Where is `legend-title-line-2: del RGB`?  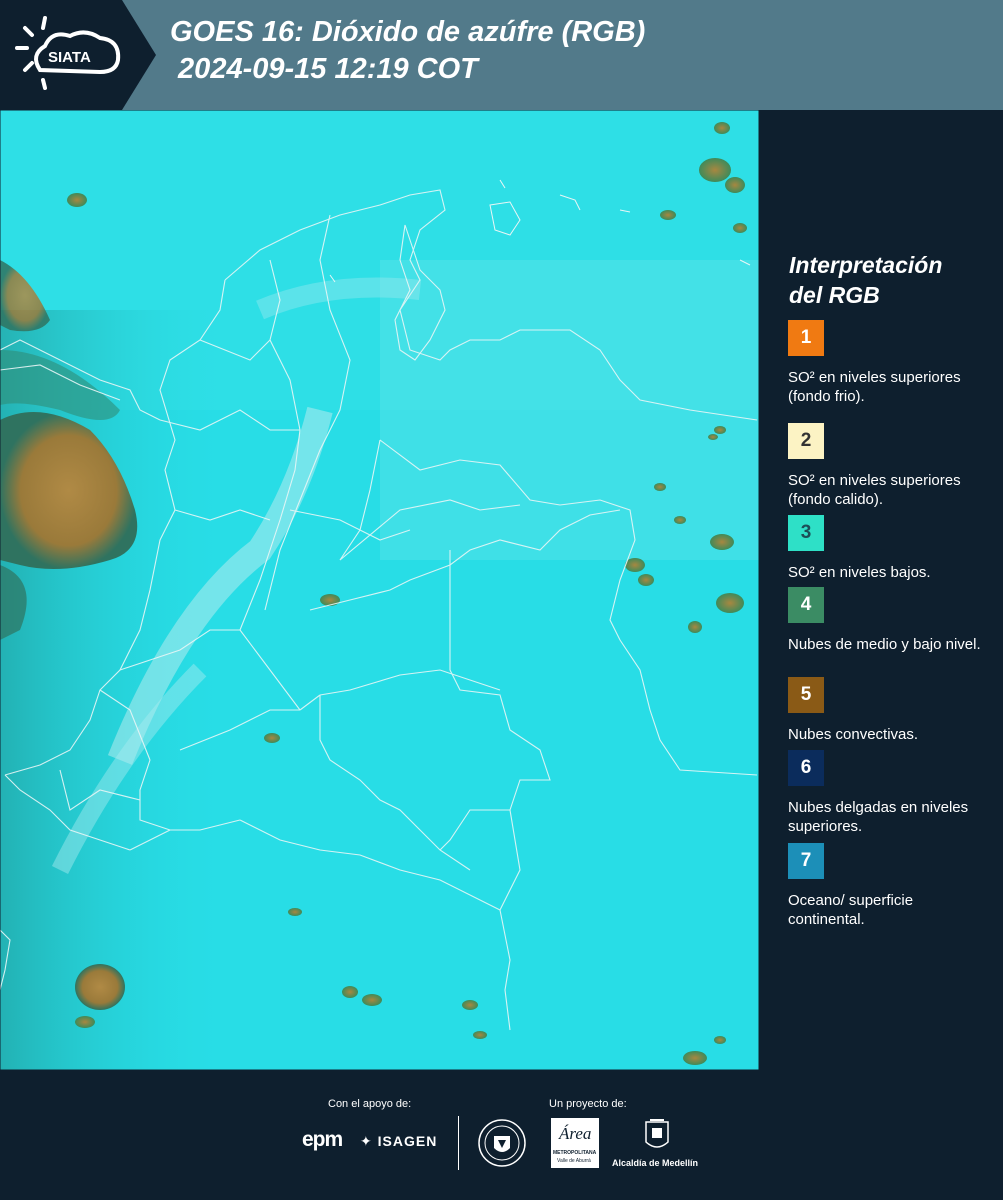 legend-title-line-2: del RGB is located at coordinates (834, 295).